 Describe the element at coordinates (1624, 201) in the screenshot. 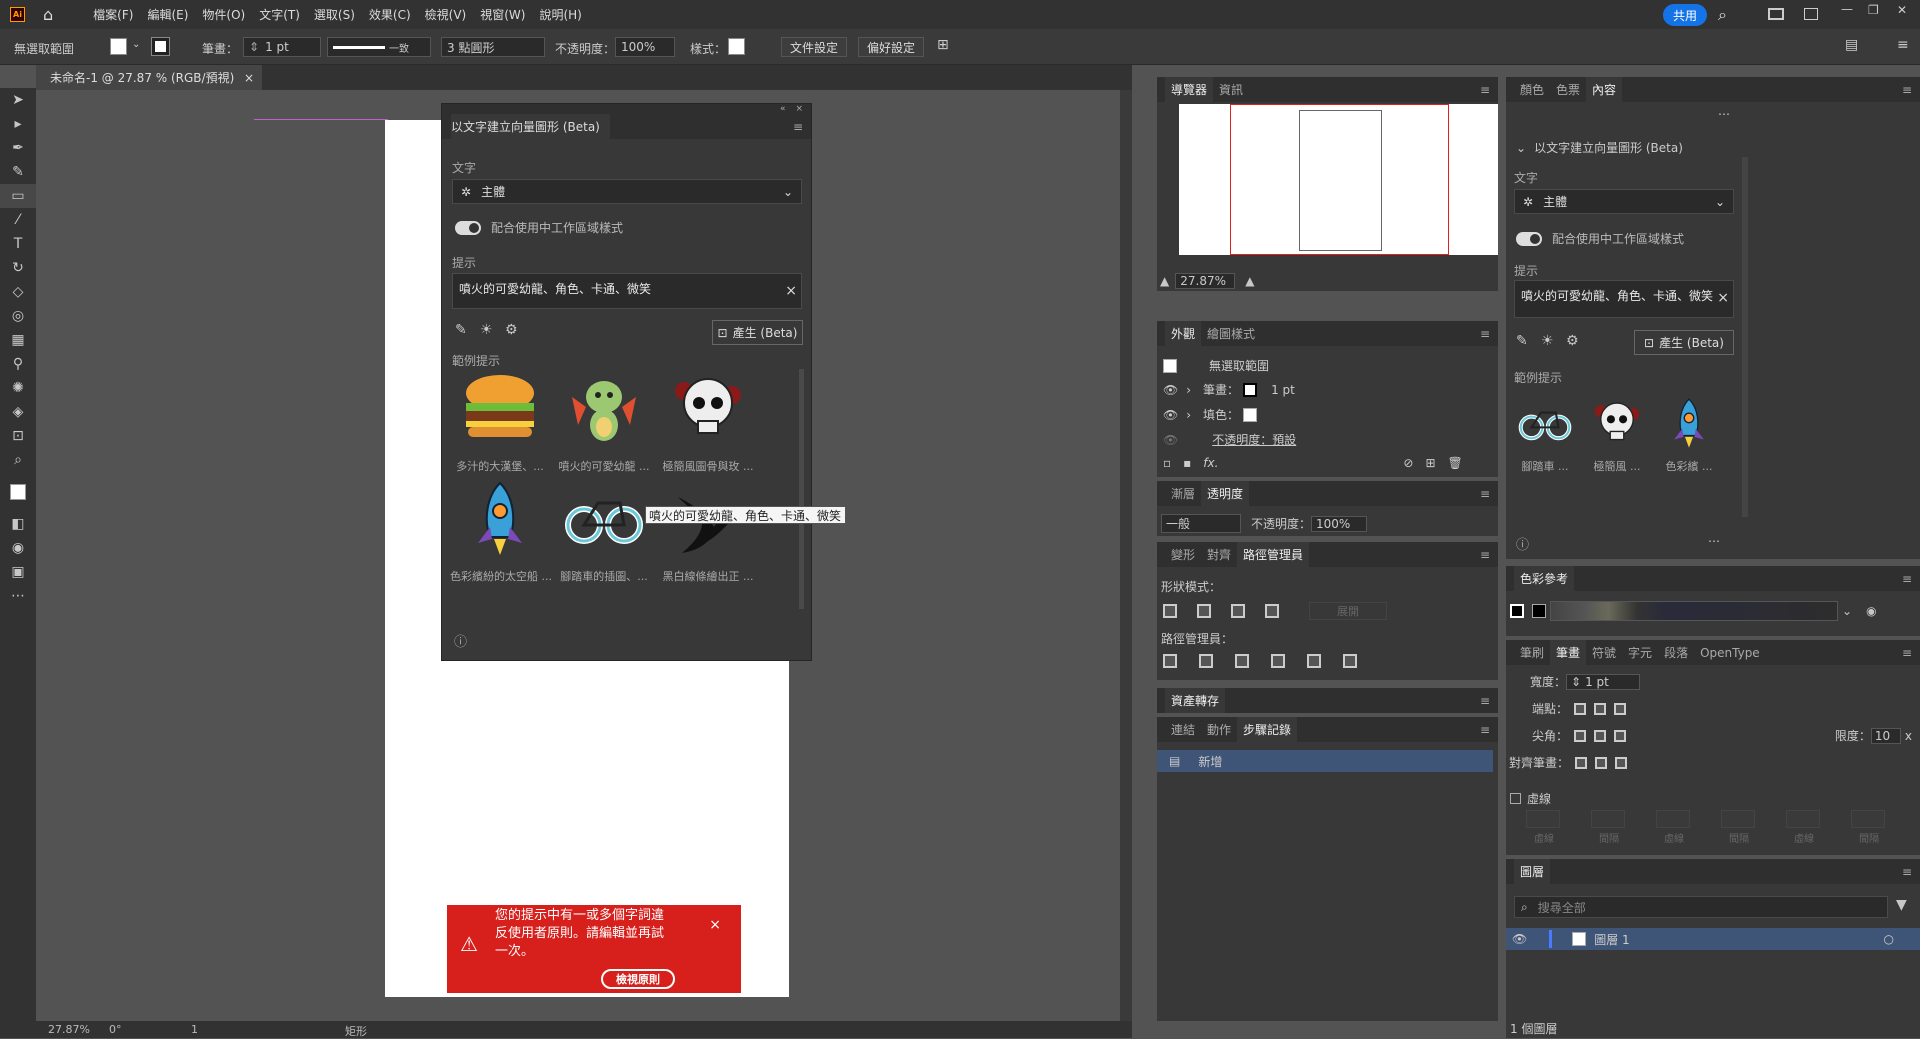

I see `properties-subject-select: ✲ 主體 ⌄` at that location.